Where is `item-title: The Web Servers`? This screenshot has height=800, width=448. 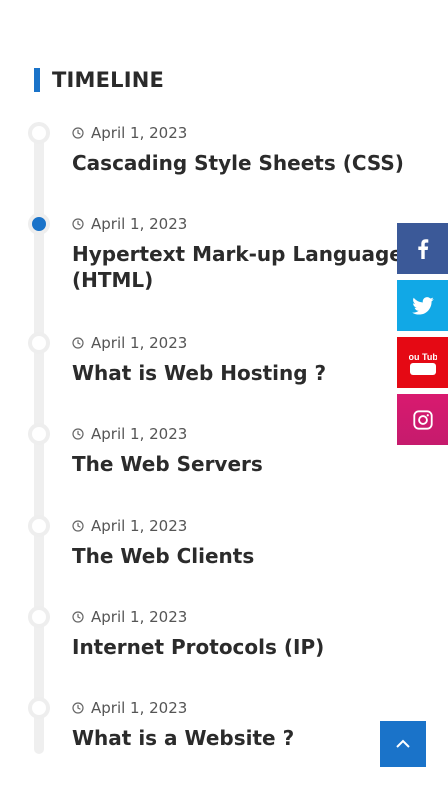 item-title: The Web Servers is located at coordinates (242, 464).